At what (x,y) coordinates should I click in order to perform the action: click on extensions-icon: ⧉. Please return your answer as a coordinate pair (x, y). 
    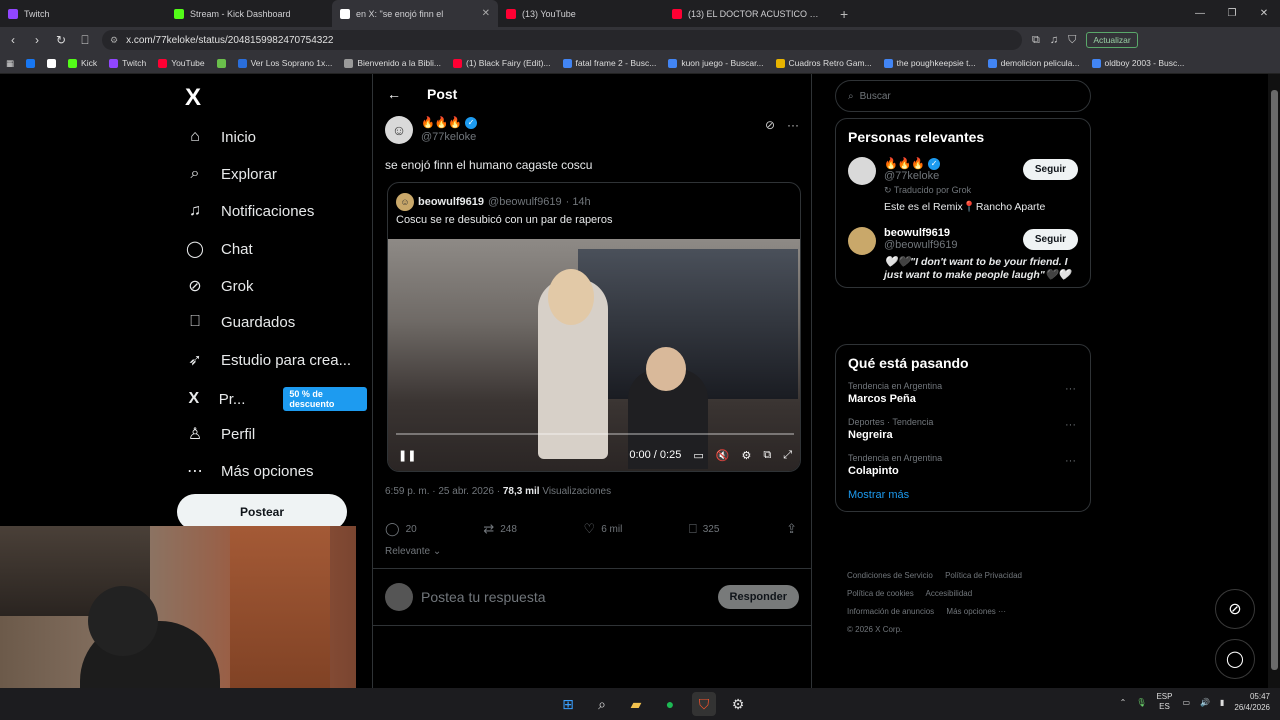
    Looking at the image, I should click on (1036, 40).